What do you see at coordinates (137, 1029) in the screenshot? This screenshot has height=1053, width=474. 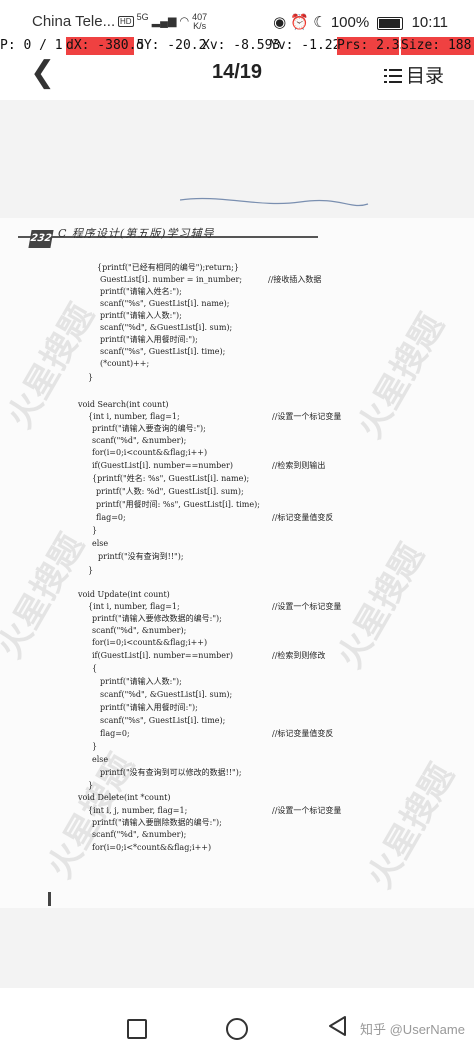 I see `square-icon` at bounding box center [137, 1029].